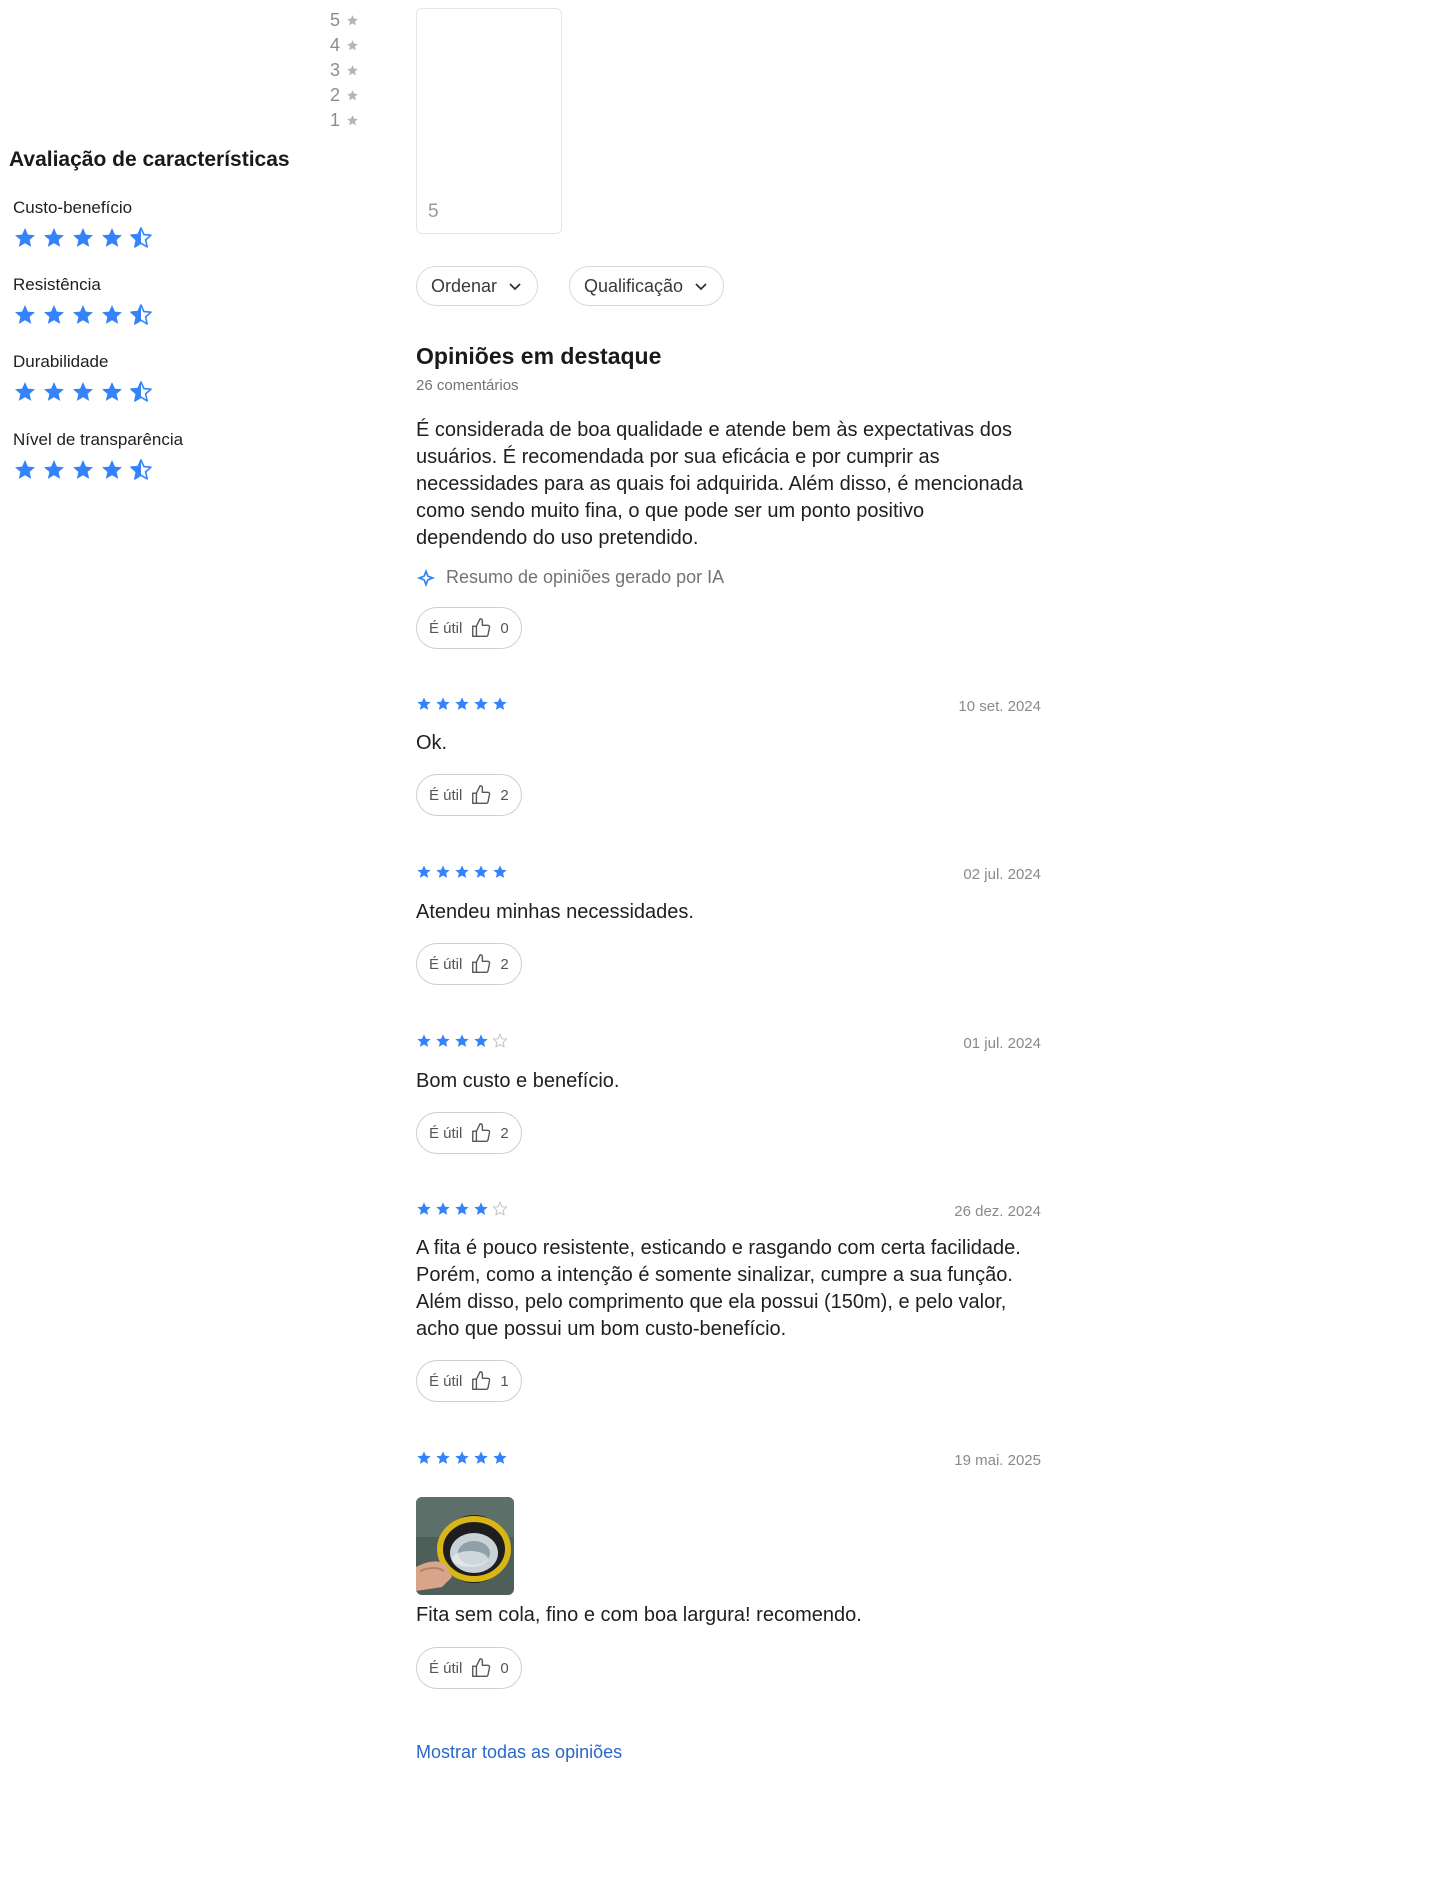  What do you see at coordinates (1002, 1043) in the screenshot?
I see `review-date: 01 jul. 2024` at bounding box center [1002, 1043].